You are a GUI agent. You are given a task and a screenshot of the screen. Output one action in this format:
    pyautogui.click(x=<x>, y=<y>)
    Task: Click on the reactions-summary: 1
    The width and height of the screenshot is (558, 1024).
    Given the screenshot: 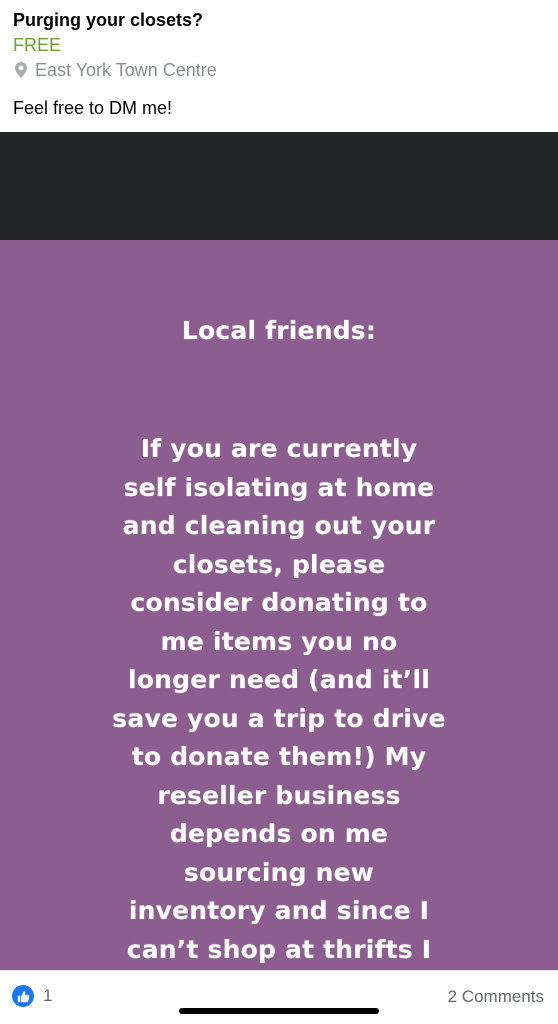 What is the action you would take?
    pyautogui.click(x=32, y=996)
    